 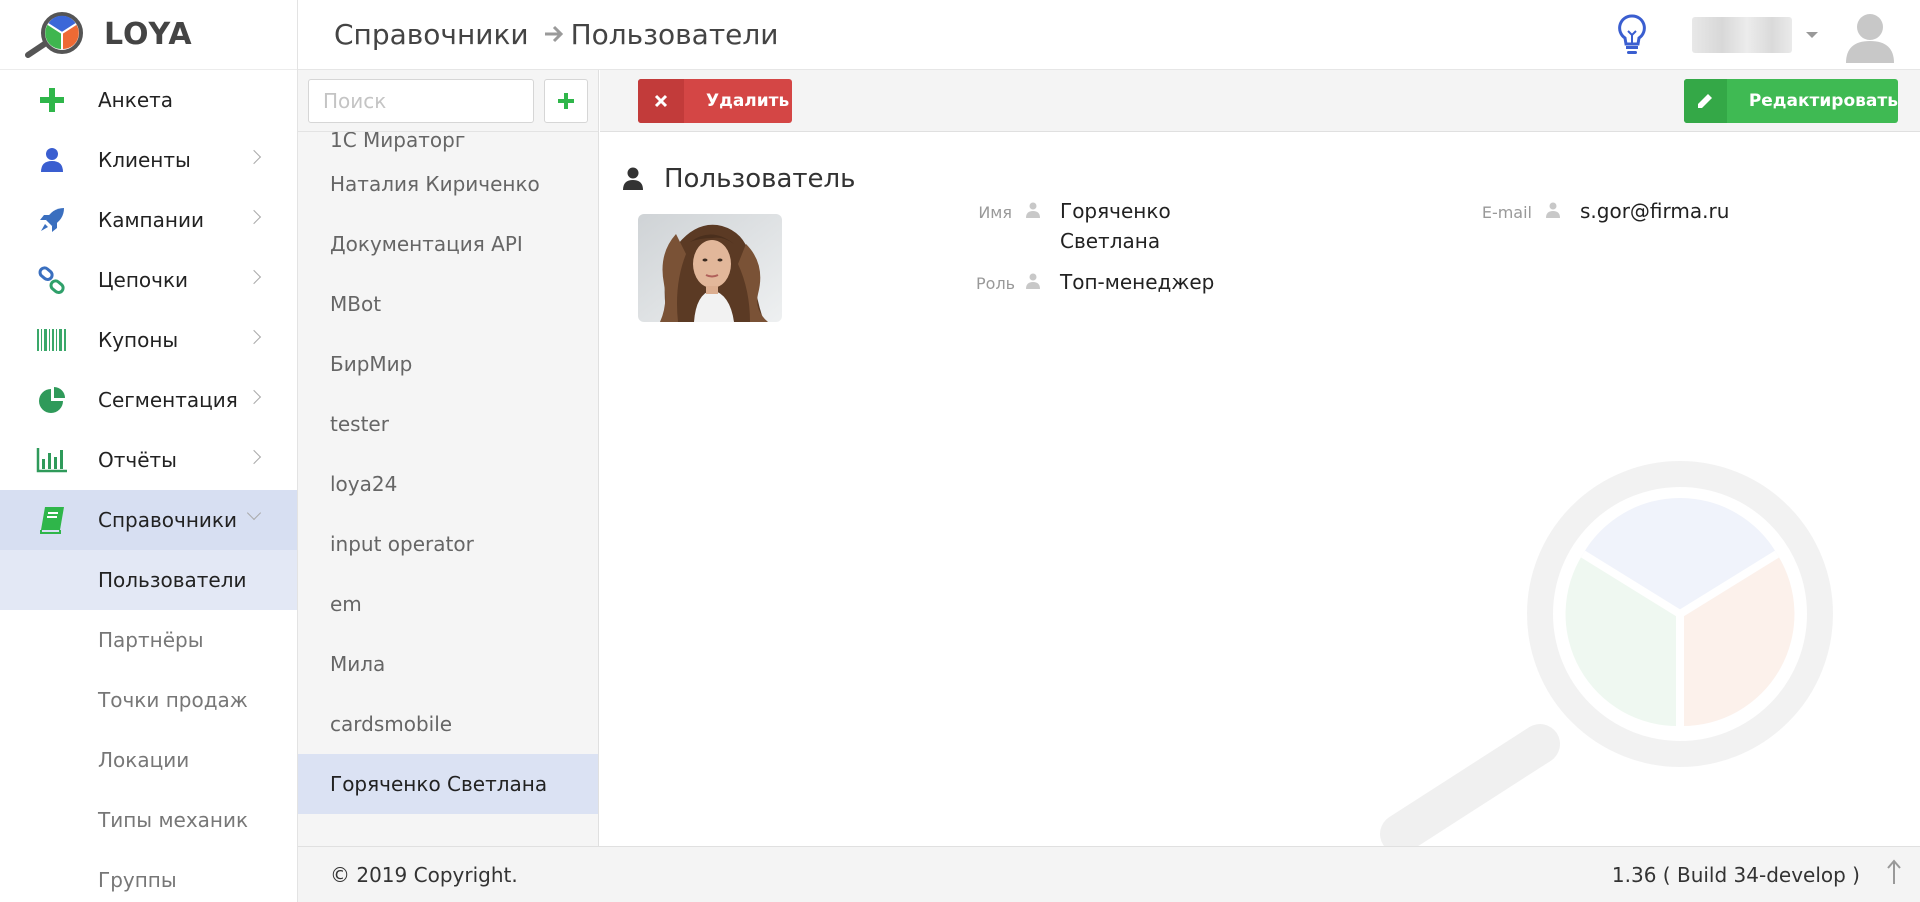 What do you see at coordinates (167, 520) in the screenshot?
I see `sidebar-item-label: Справочники` at bounding box center [167, 520].